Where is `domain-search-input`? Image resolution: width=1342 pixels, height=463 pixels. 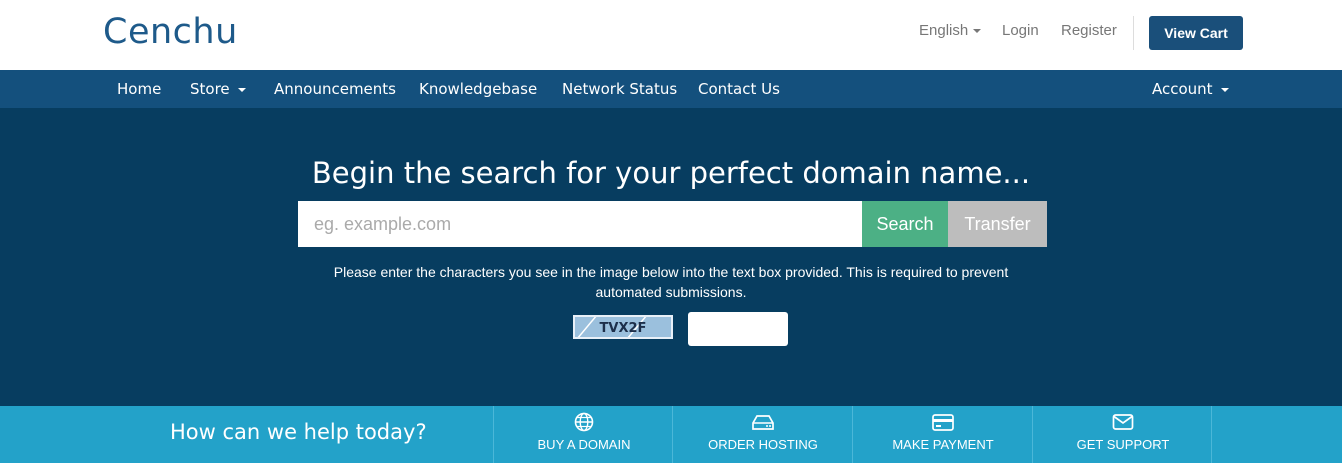
domain-search-input is located at coordinates (580, 224).